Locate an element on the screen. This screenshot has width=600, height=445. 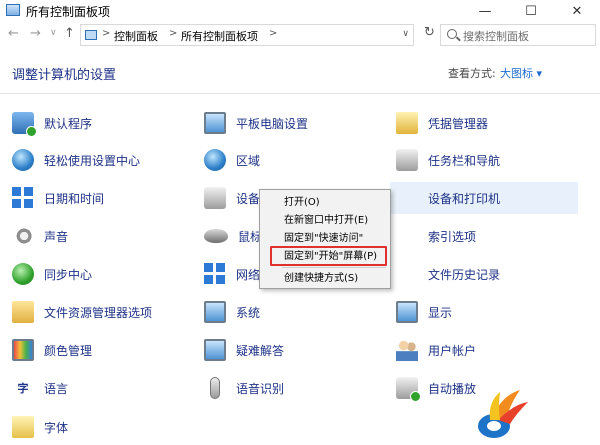
item-label: 语言 is located at coordinates (56, 388).